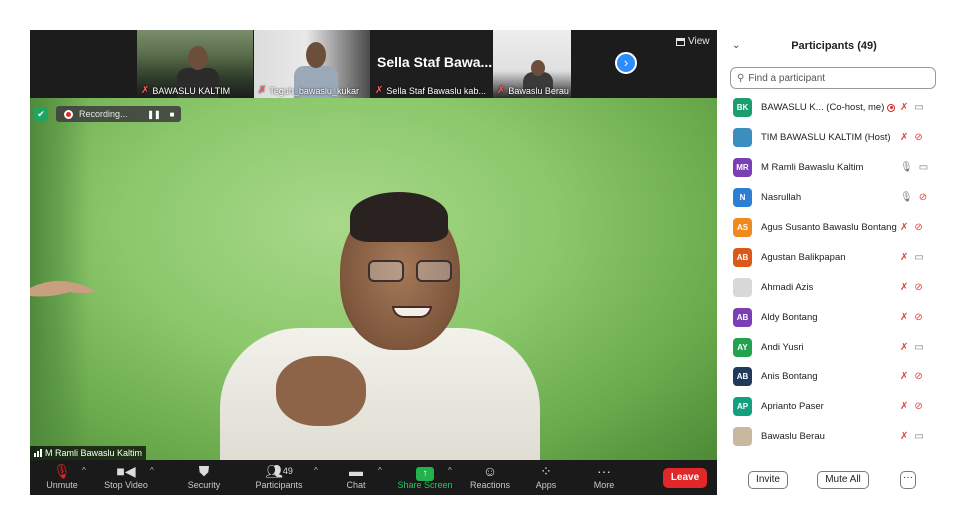  I want to click on apps-button: ⁘ Apps, so click(546, 478).